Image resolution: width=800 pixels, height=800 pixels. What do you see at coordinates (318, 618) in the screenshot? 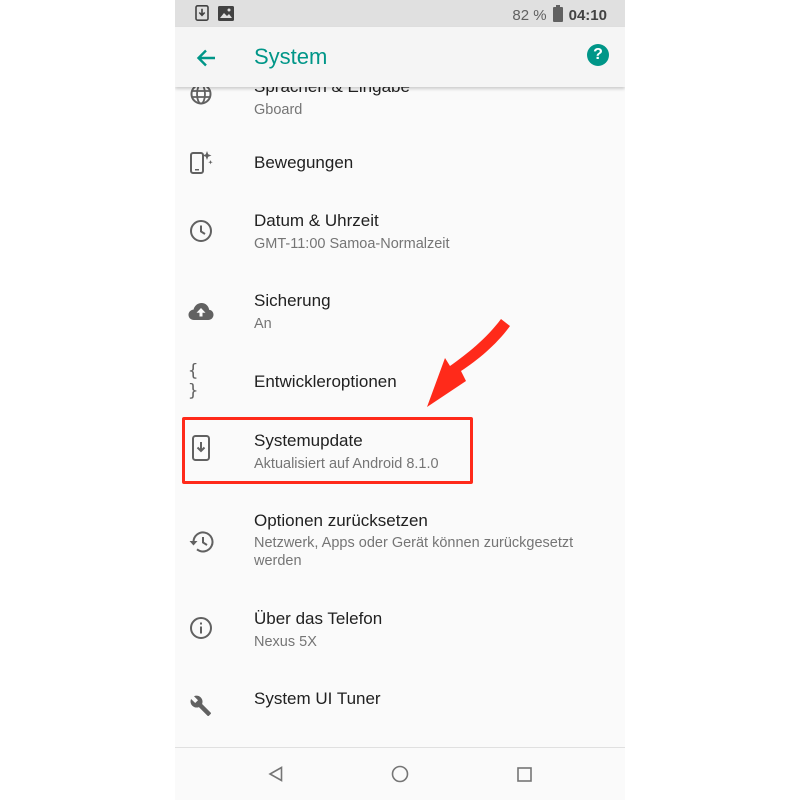
I see `item-title: Über das Telefon` at bounding box center [318, 618].